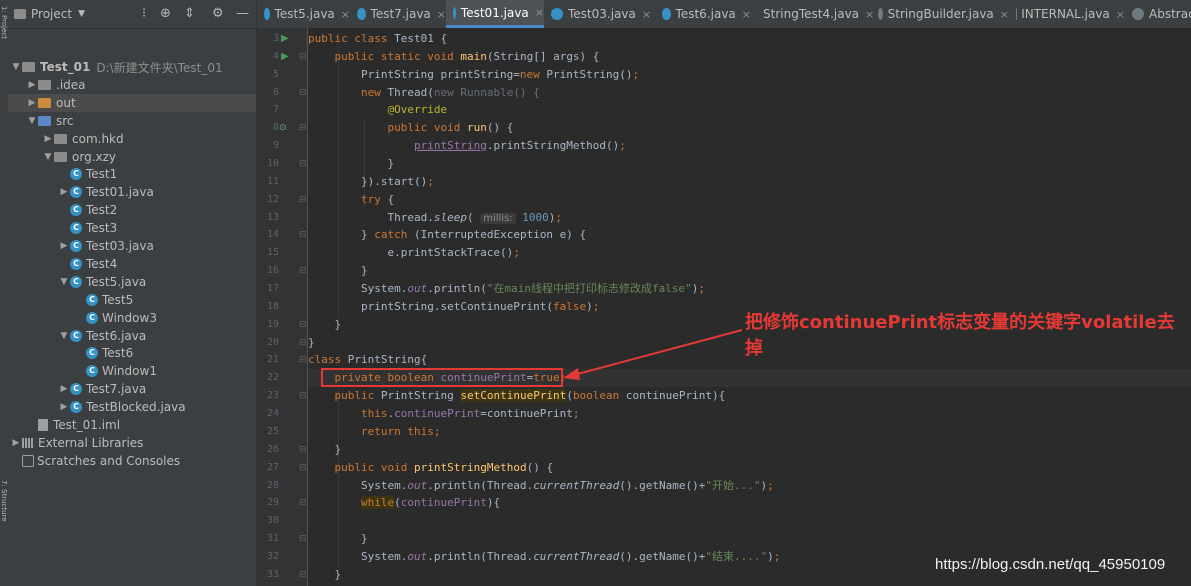  Describe the element at coordinates (653, 354) in the screenshot. I see `annotation-arrow` at that location.